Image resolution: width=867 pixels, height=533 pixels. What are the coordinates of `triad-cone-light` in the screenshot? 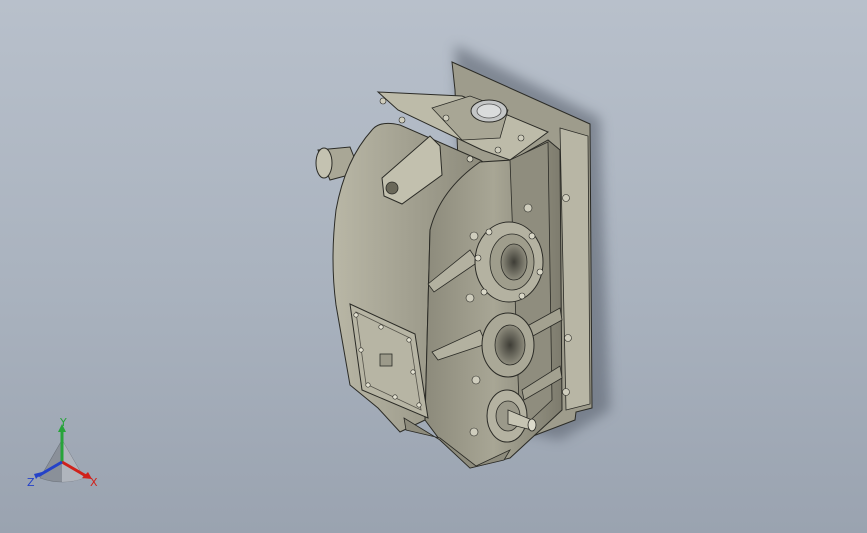 It's located at (73, 461).